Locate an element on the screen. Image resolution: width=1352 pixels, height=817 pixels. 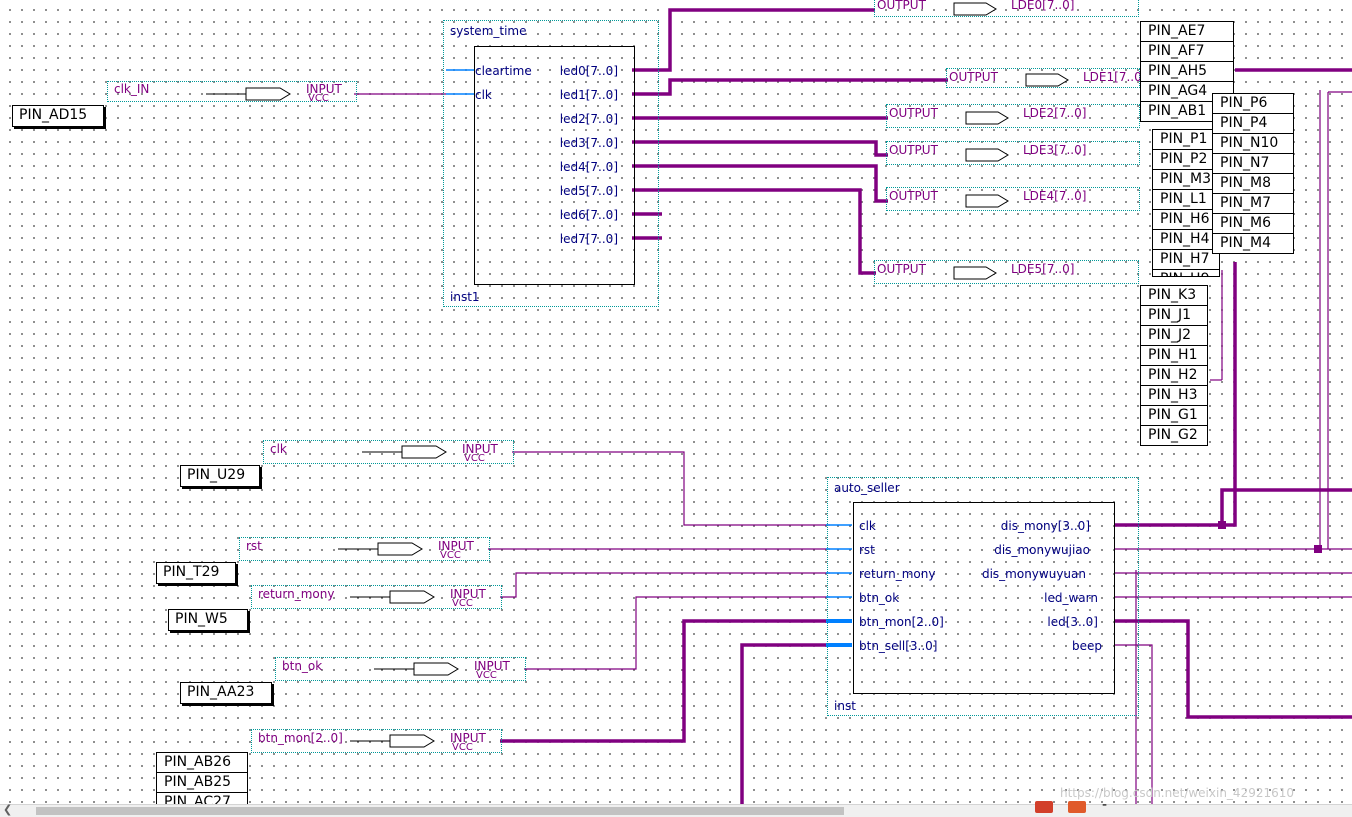
pin-label-w5: PIN_W5 is located at coordinates (208, 620).